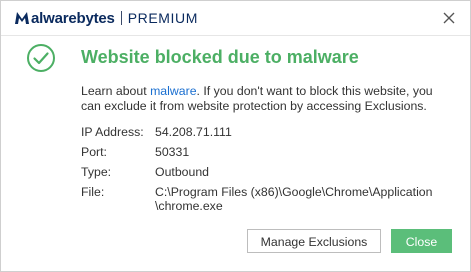 The image size is (471, 272). I want to click on detail-row-port: Port: 50331, so click(263, 152).